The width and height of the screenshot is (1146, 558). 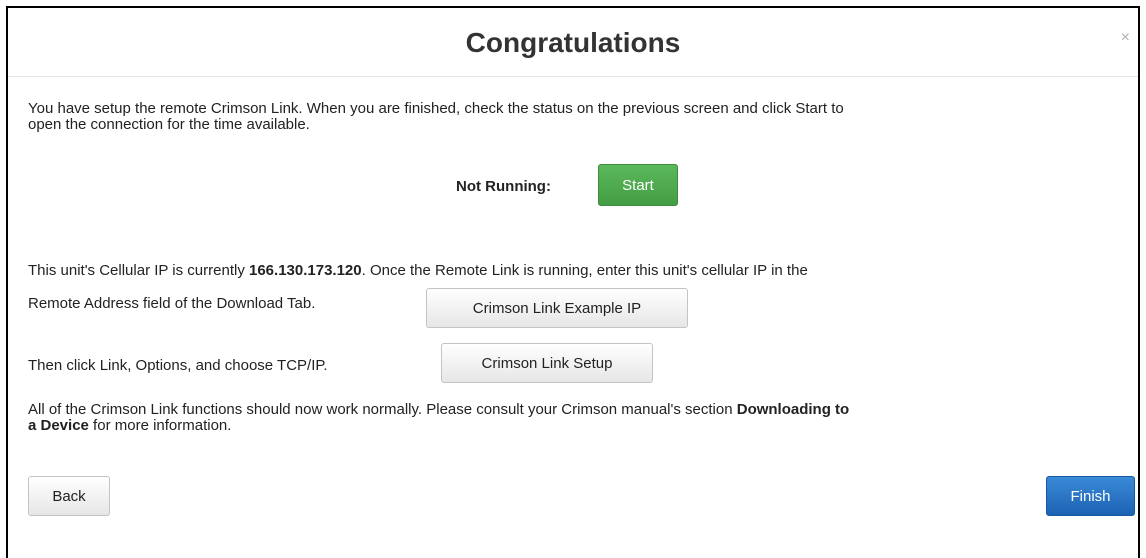 I want to click on cellular-prefix: This unit's Cellular IP is currently, so click(x=138, y=270).